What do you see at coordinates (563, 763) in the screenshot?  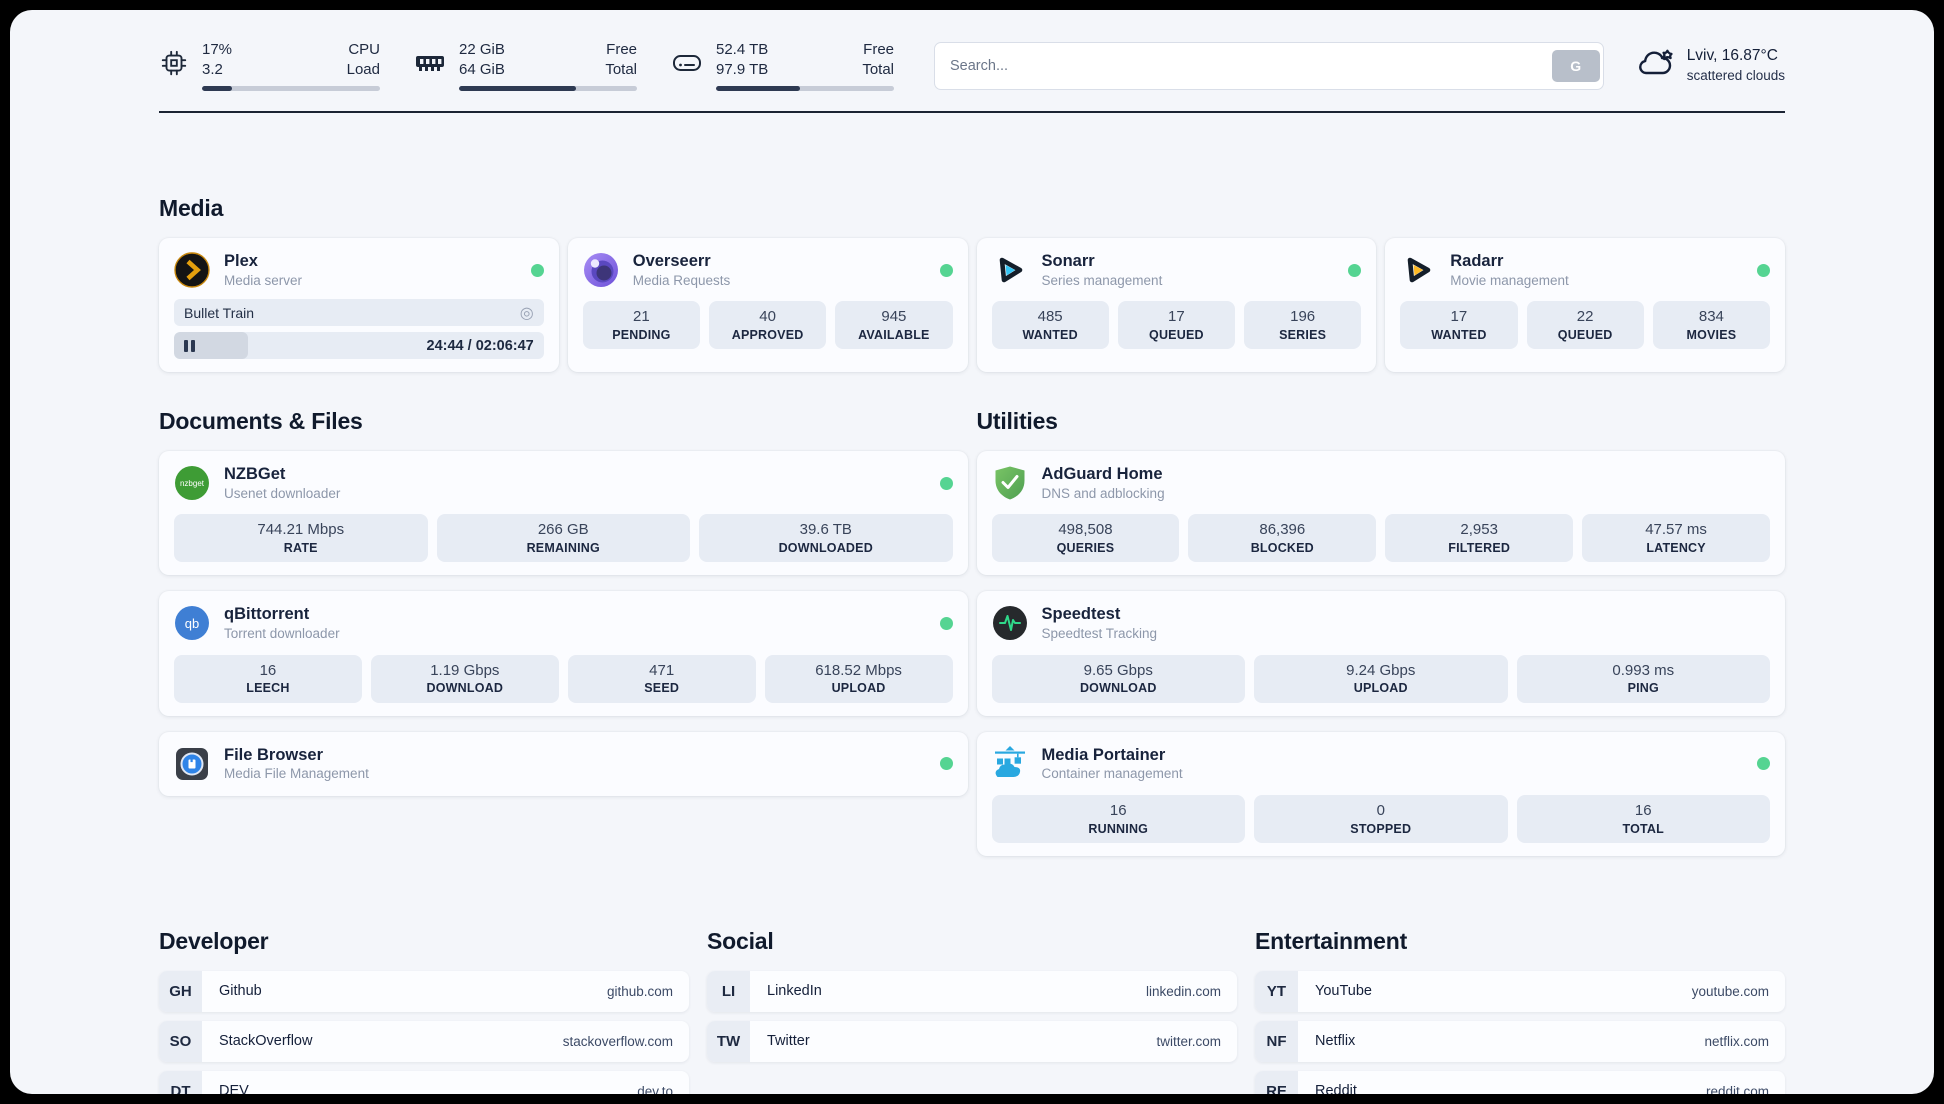 I see `app-card-filebrowser: File Browser Media File Management` at bounding box center [563, 763].